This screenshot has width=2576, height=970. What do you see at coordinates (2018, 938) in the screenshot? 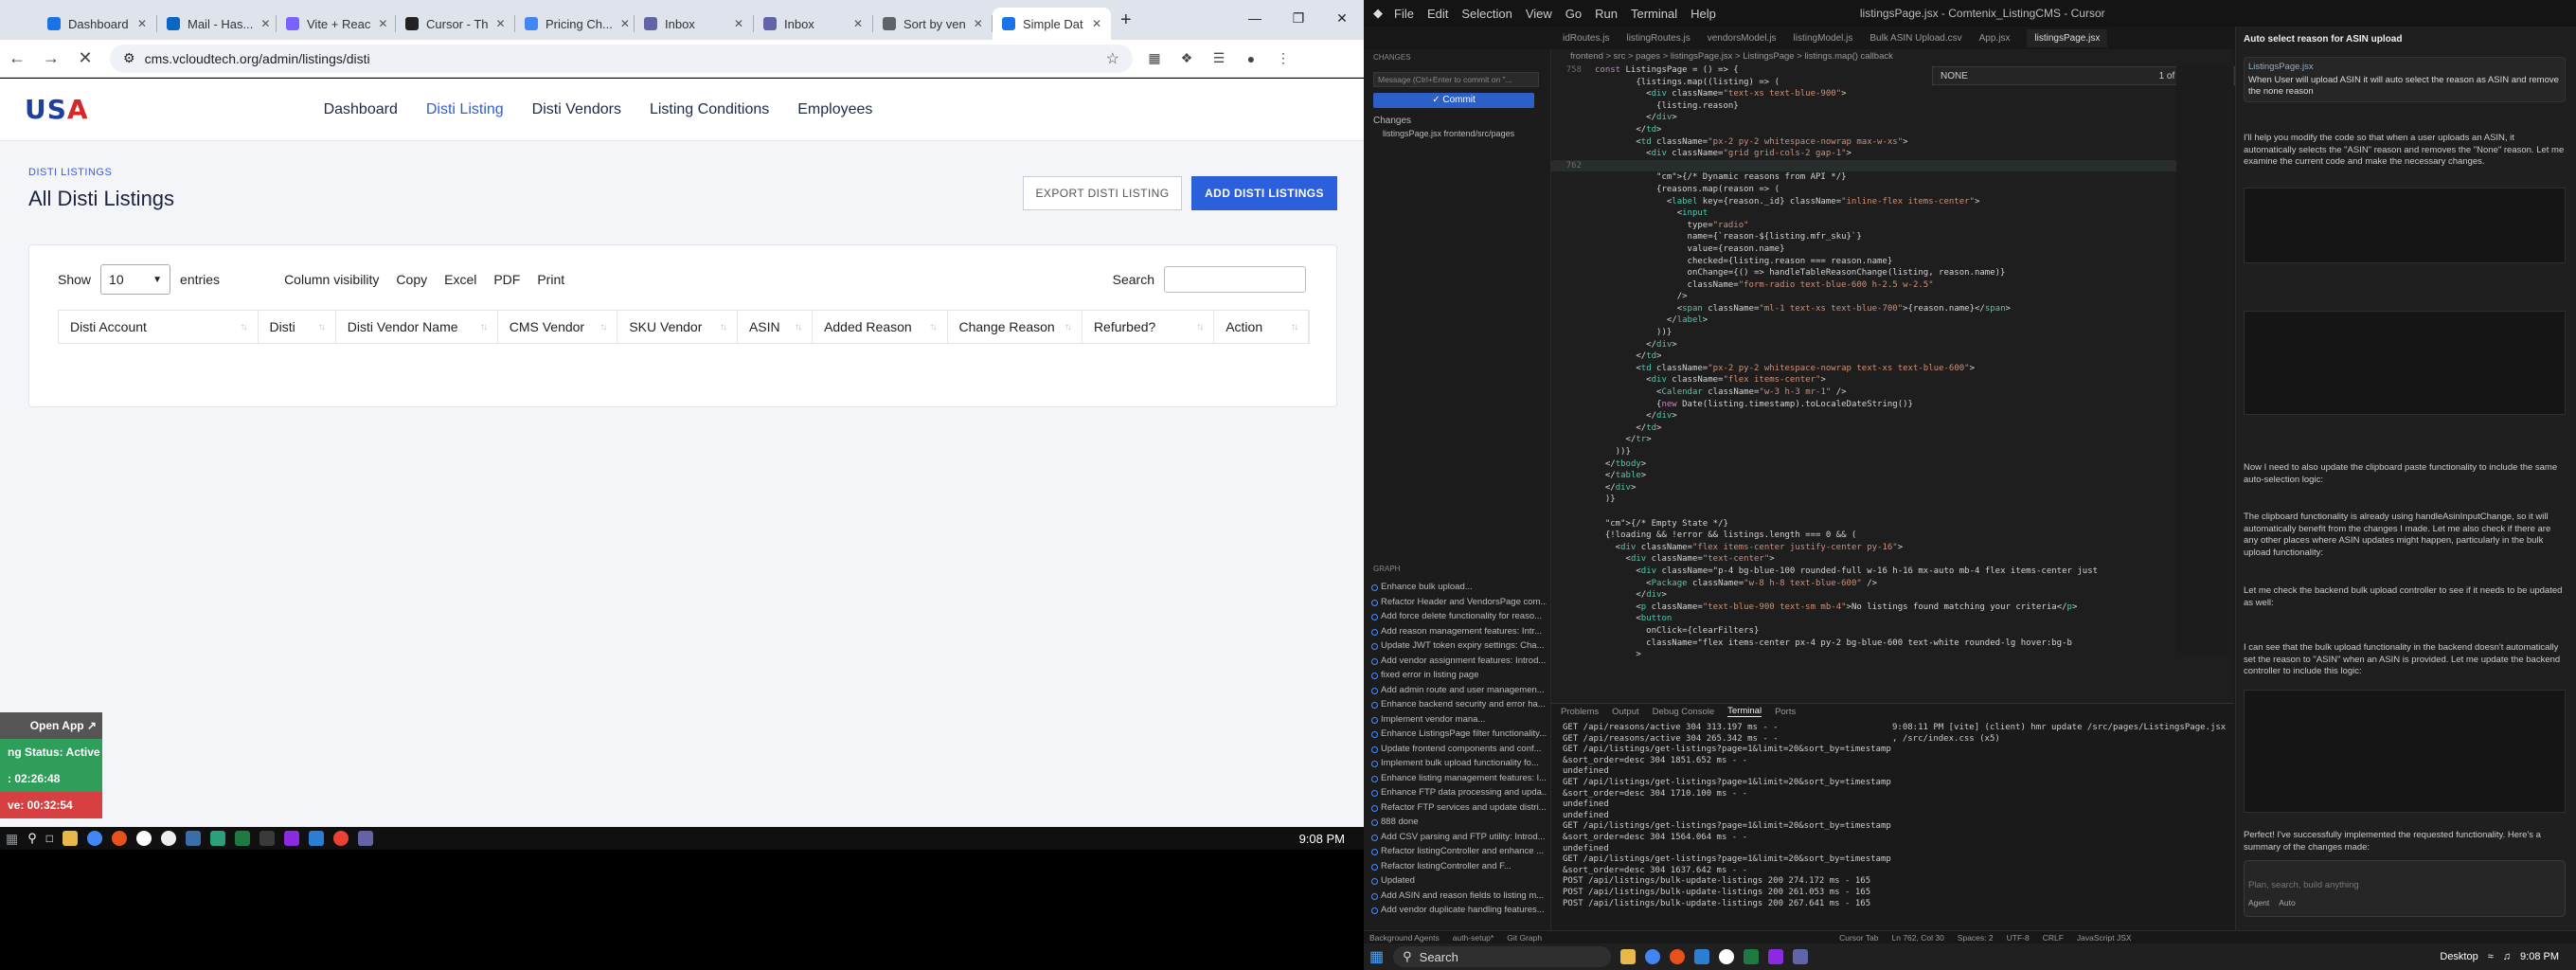
I see `status-item: UTF-8` at bounding box center [2018, 938].